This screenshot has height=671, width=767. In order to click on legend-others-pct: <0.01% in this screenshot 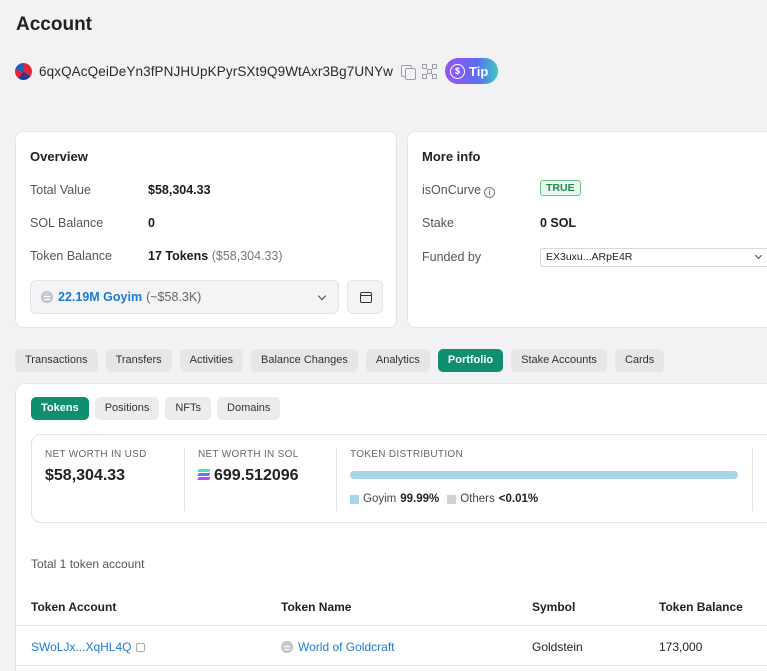, I will do `click(518, 499)`.